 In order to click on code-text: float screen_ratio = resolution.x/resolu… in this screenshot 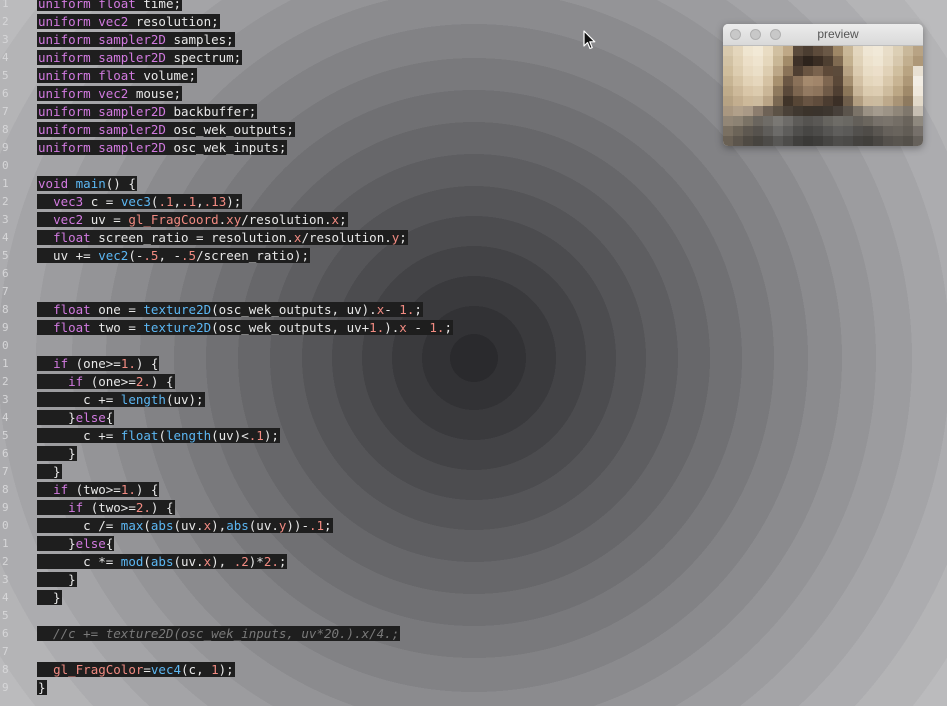, I will do `click(222, 238)`.